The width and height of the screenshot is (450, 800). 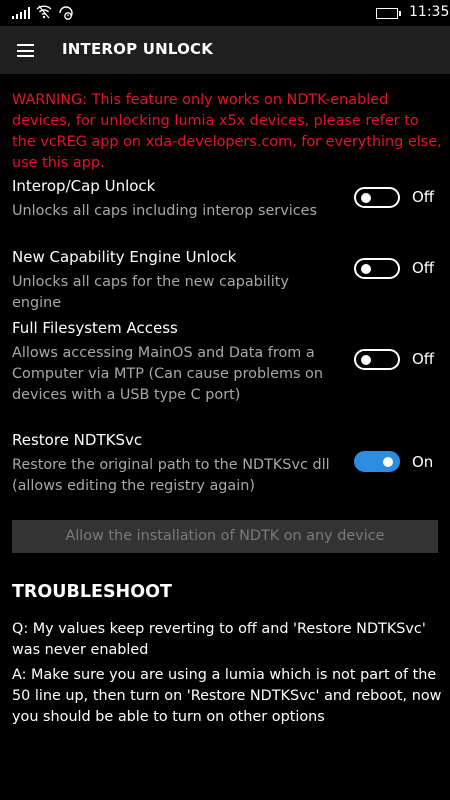 I want to click on setting-title: Full Filesystem Access, so click(x=95, y=328).